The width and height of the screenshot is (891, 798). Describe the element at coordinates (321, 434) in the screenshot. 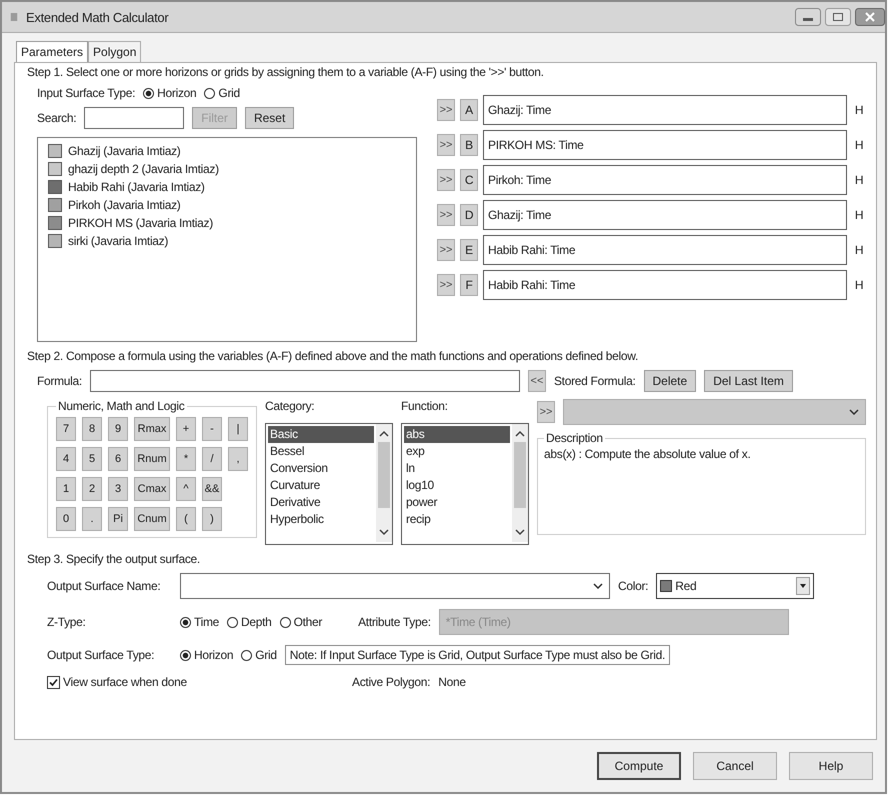

I see `list-item: Basic` at that location.